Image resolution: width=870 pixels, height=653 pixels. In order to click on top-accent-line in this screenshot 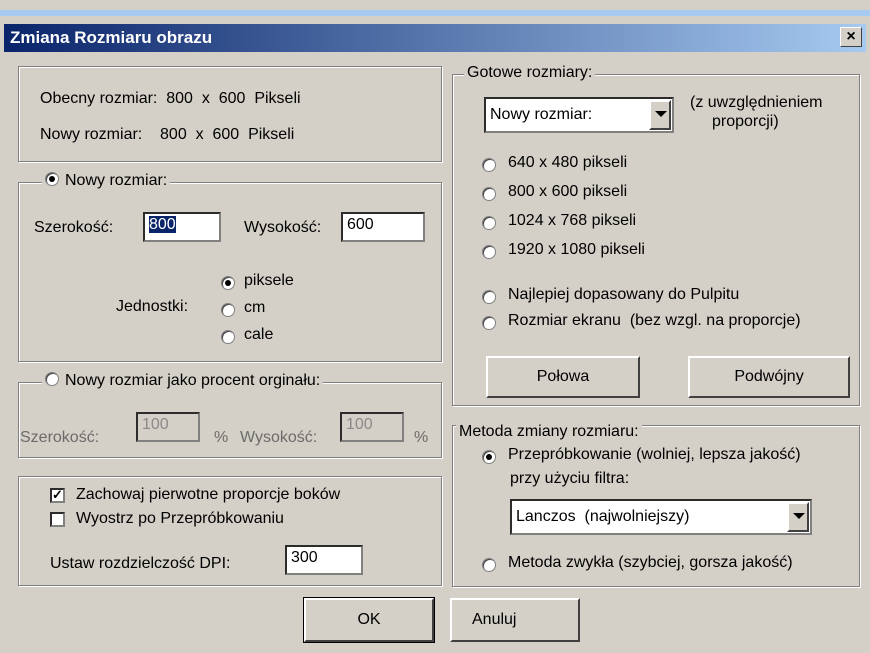, I will do `click(435, 13)`.